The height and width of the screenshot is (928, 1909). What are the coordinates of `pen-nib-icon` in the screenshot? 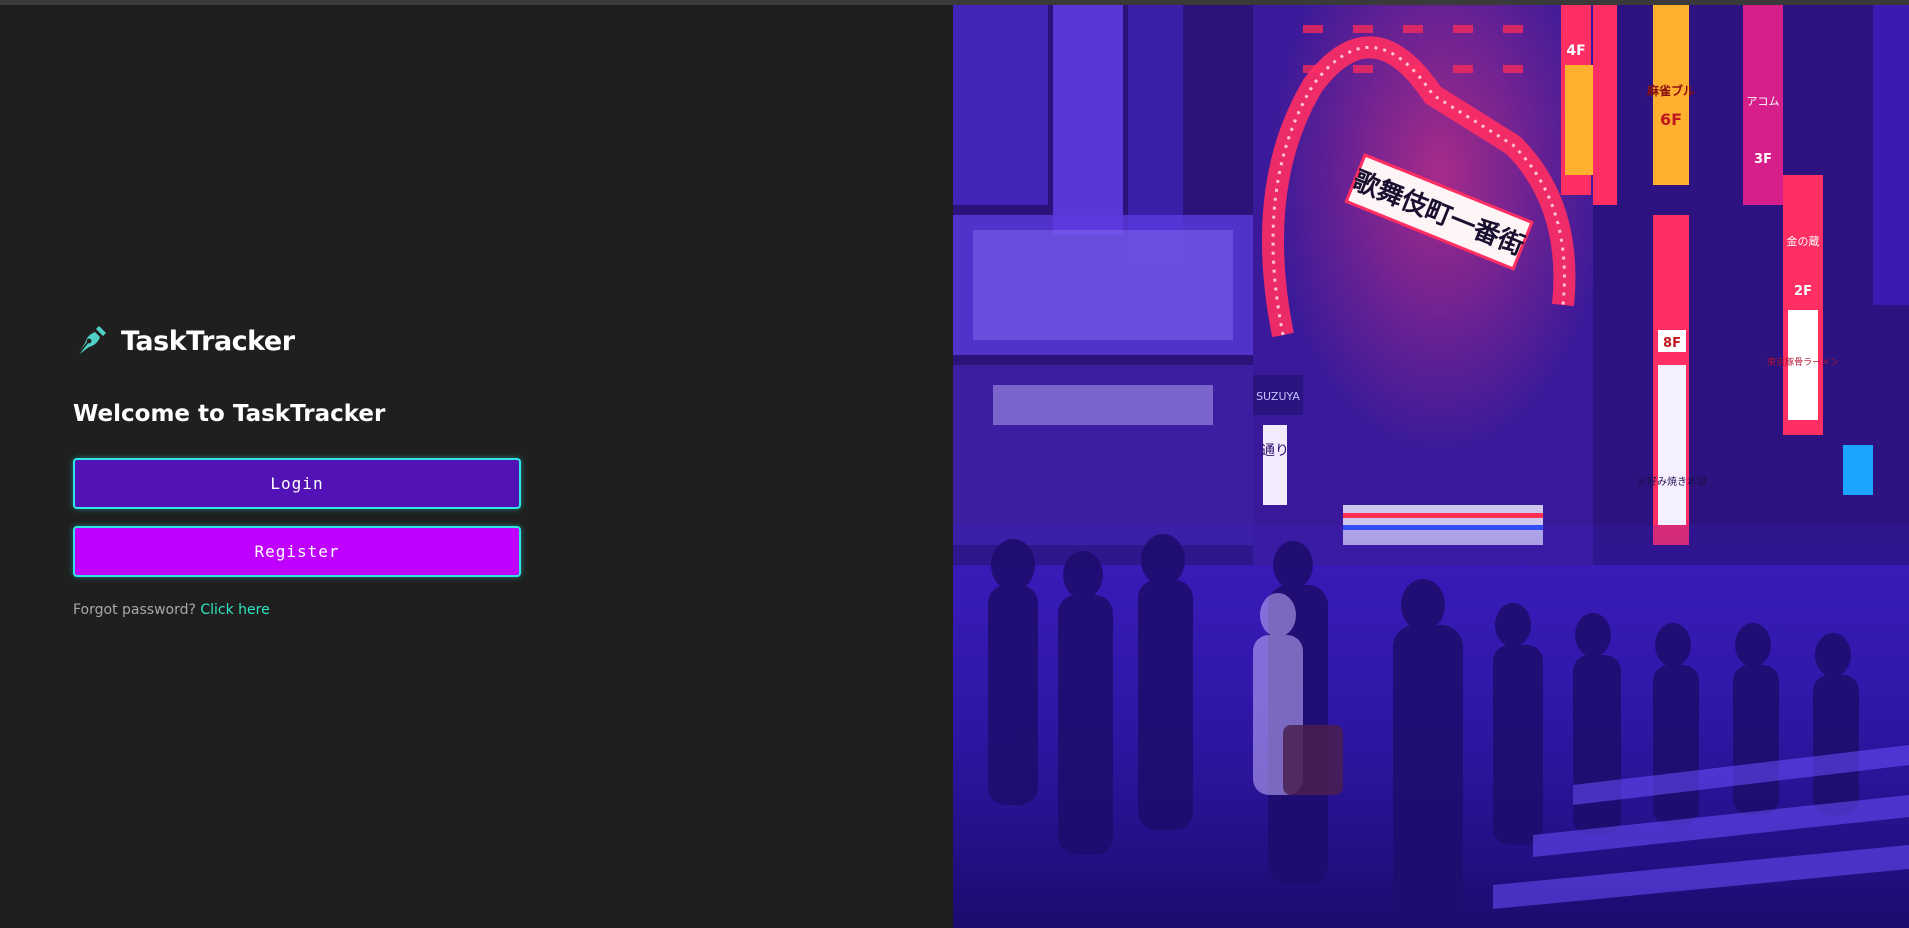 It's located at (91, 341).